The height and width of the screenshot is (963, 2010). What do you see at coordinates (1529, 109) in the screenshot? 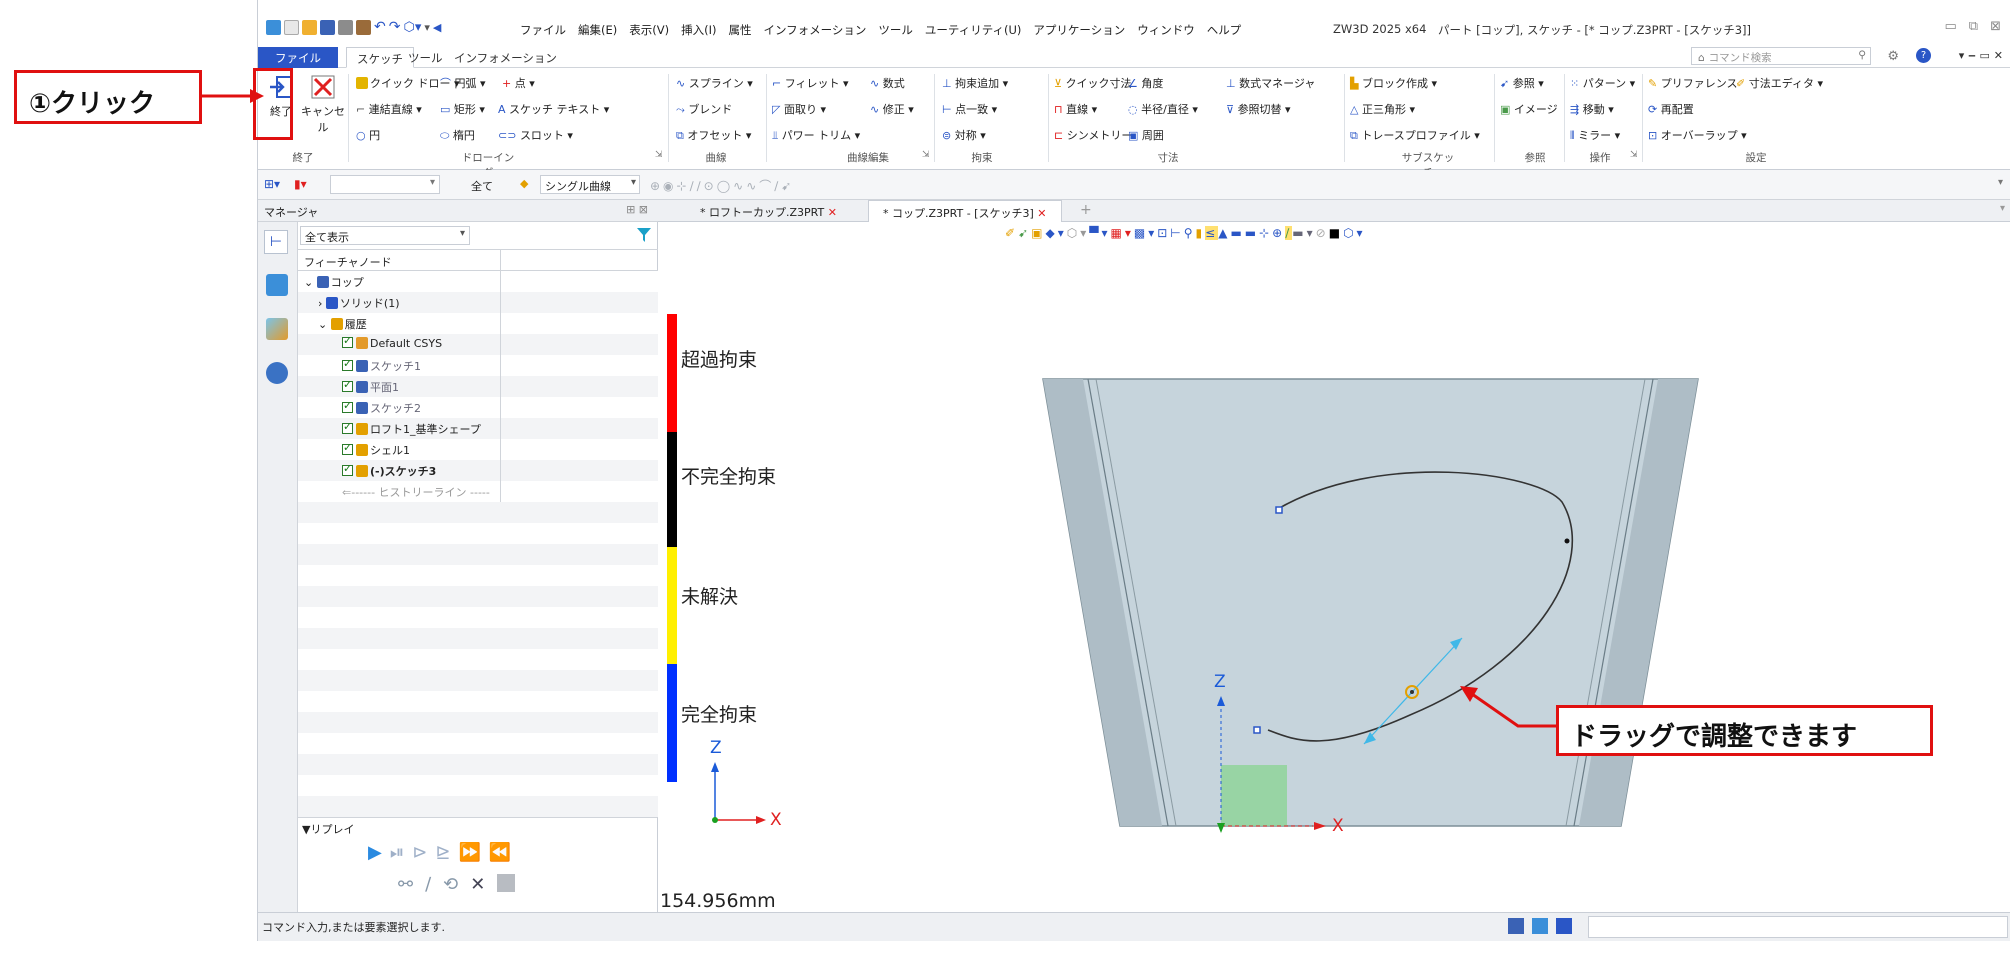
I see `image-button: ▣ イメージ` at bounding box center [1529, 109].